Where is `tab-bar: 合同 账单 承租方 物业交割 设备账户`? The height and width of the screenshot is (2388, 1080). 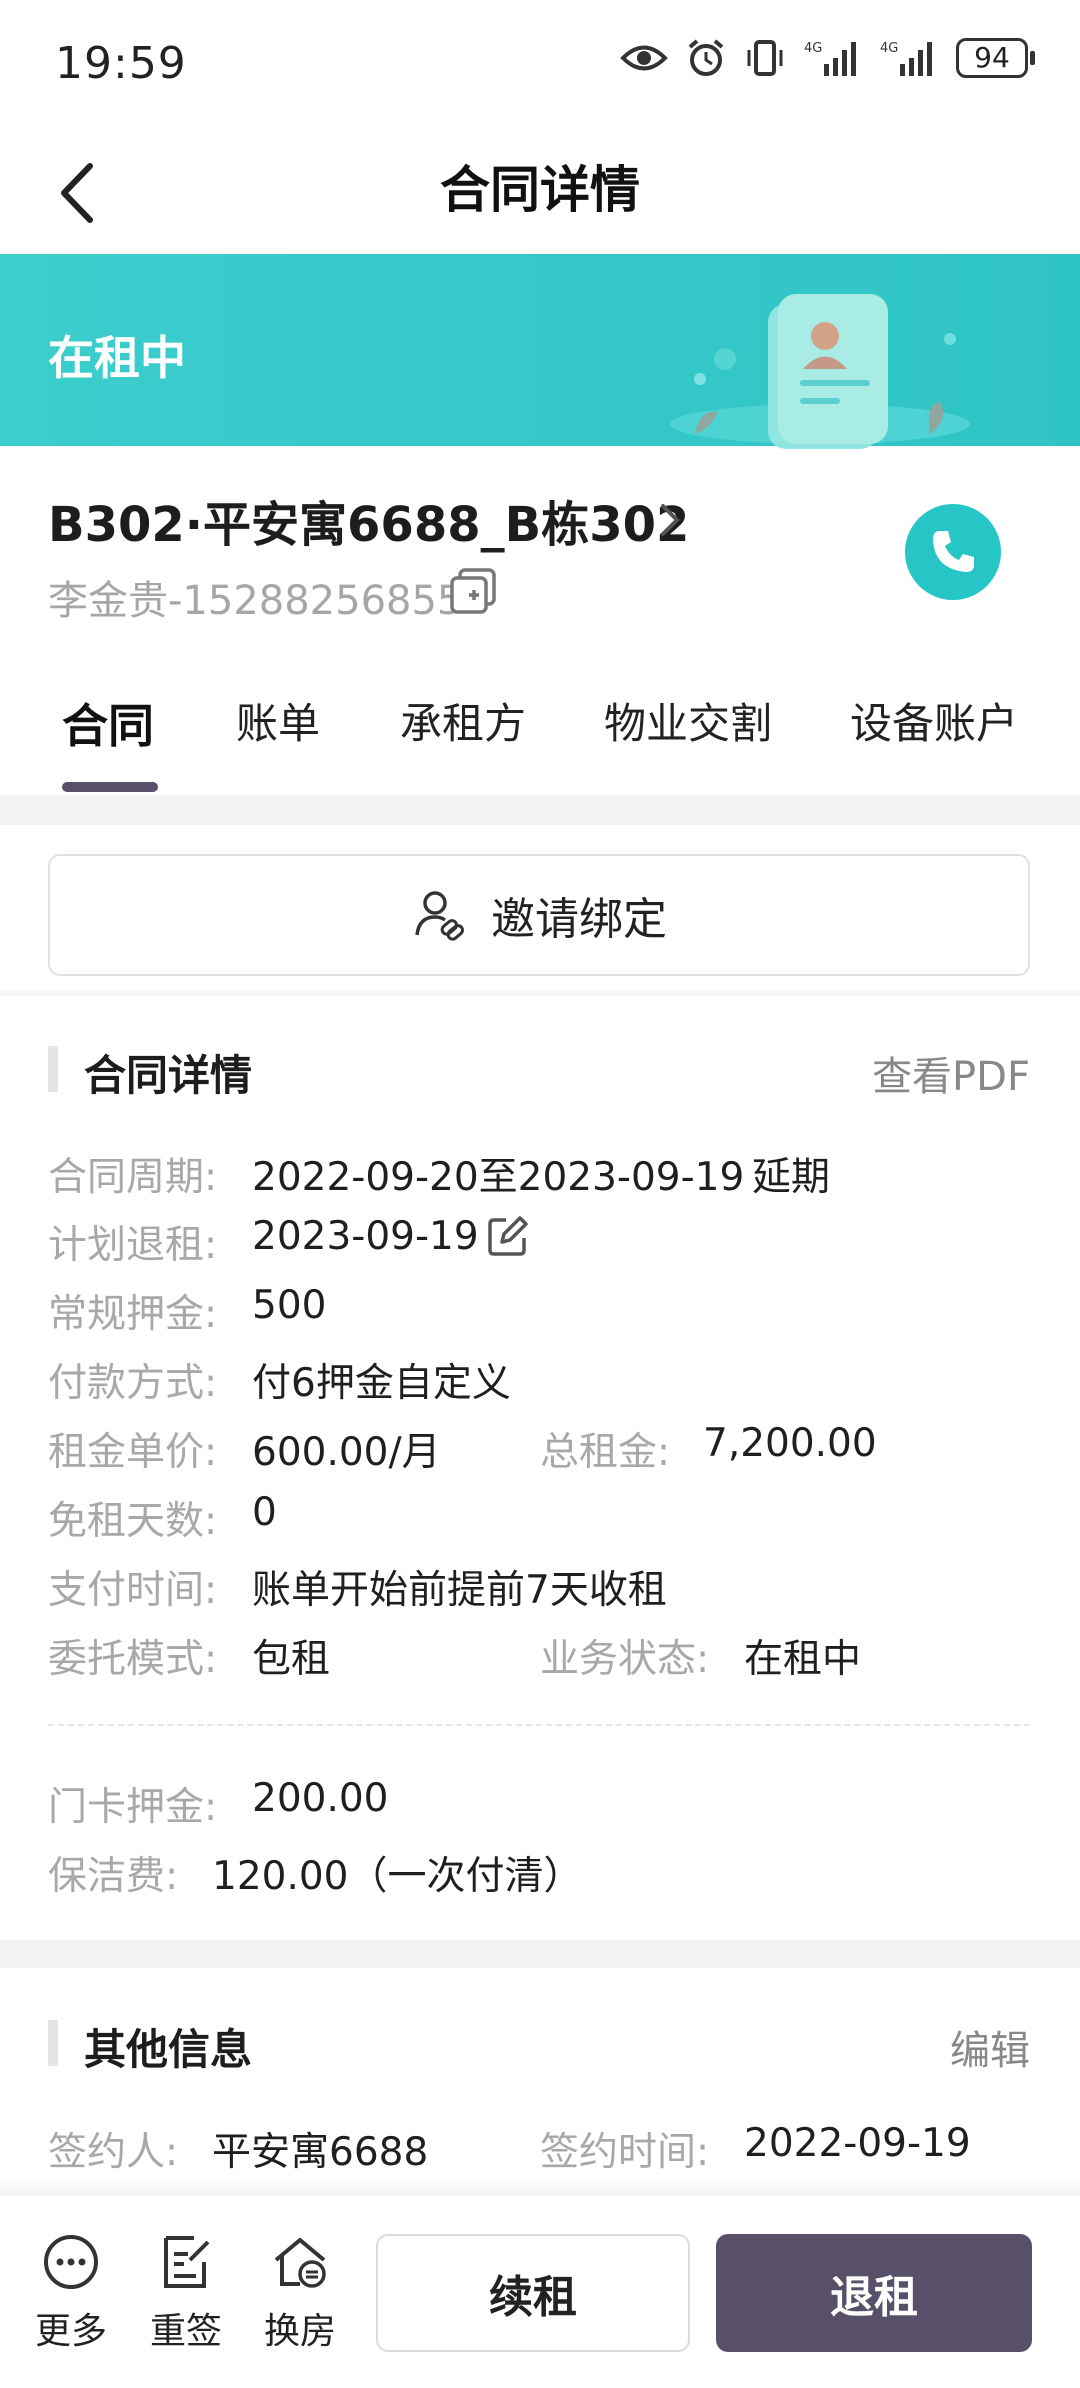
tab-bar: 合同 账单 承租方 物业交割 设备账户 is located at coordinates (540, 742).